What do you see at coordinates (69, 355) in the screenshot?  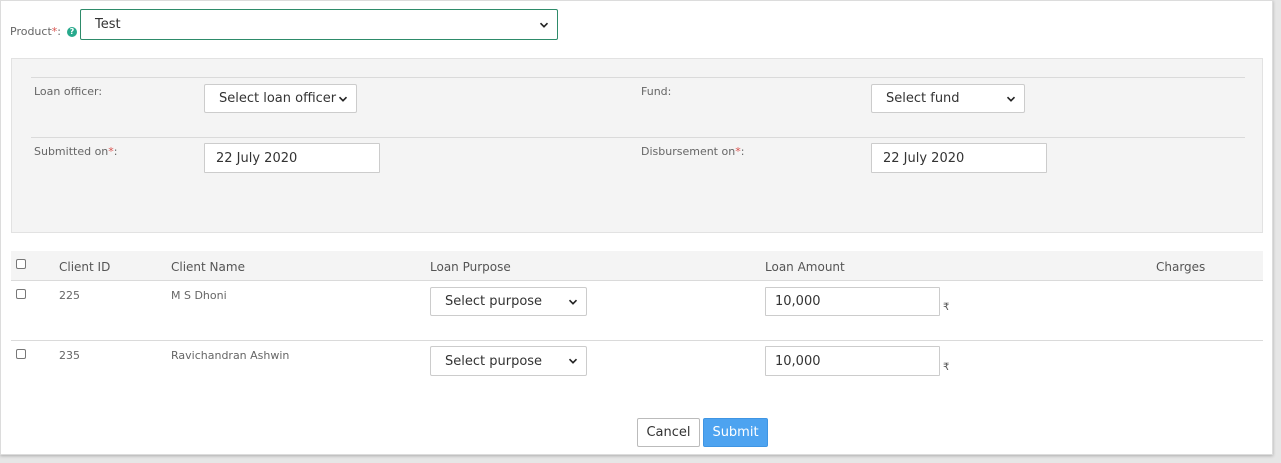 I see `client-id-cell: 235` at bounding box center [69, 355].